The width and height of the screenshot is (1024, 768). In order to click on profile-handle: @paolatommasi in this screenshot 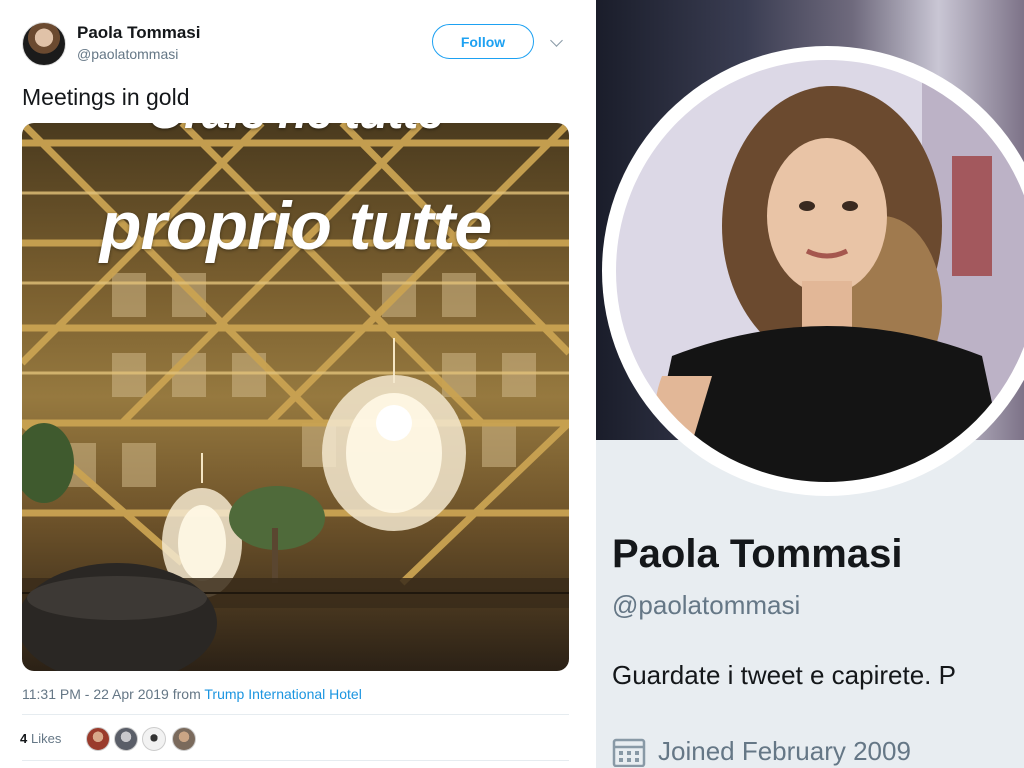, I will do `click(706, 605)`.